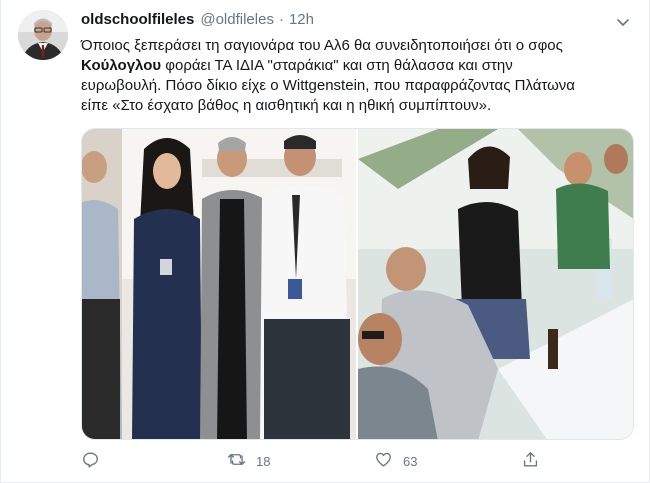 The width and height of the screenshot is (650, 483). I want to click on tweet-header: oldschoolfileles @oldfileles · 12h, so click(197, 21).